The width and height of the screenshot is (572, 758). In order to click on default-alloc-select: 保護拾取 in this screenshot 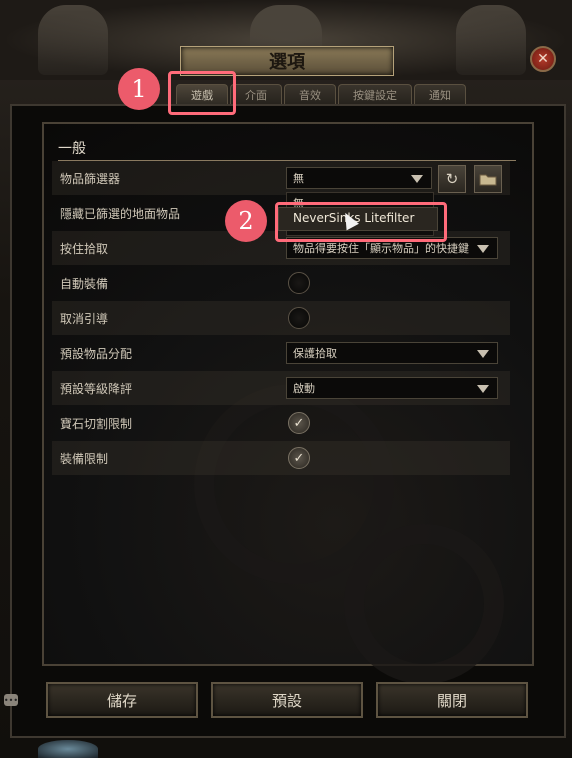, I will do `click(392, 353)`.